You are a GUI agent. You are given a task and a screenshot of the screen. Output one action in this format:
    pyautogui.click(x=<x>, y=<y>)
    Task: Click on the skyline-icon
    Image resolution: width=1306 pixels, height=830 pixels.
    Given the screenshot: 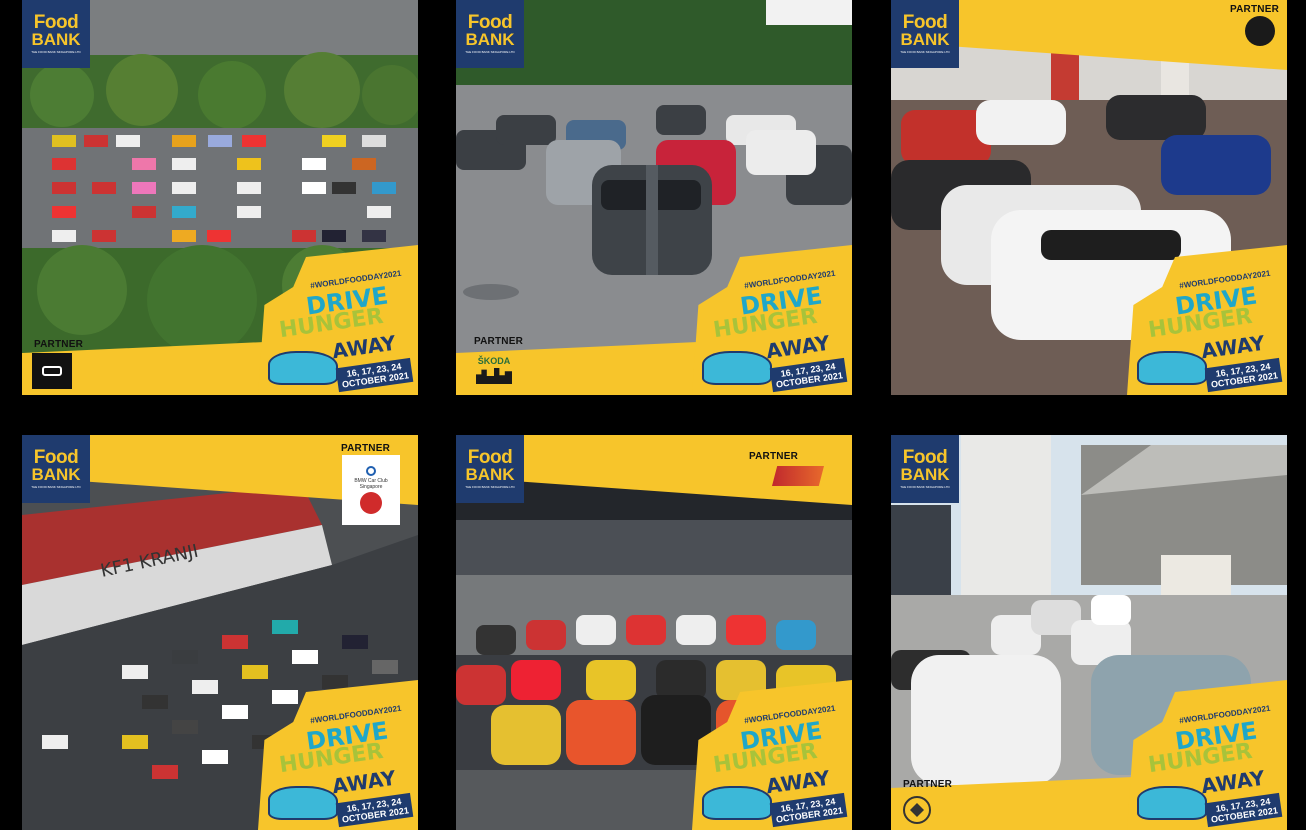 What is the action you would take?
    pyautogui.click(x=494, y=376)
    